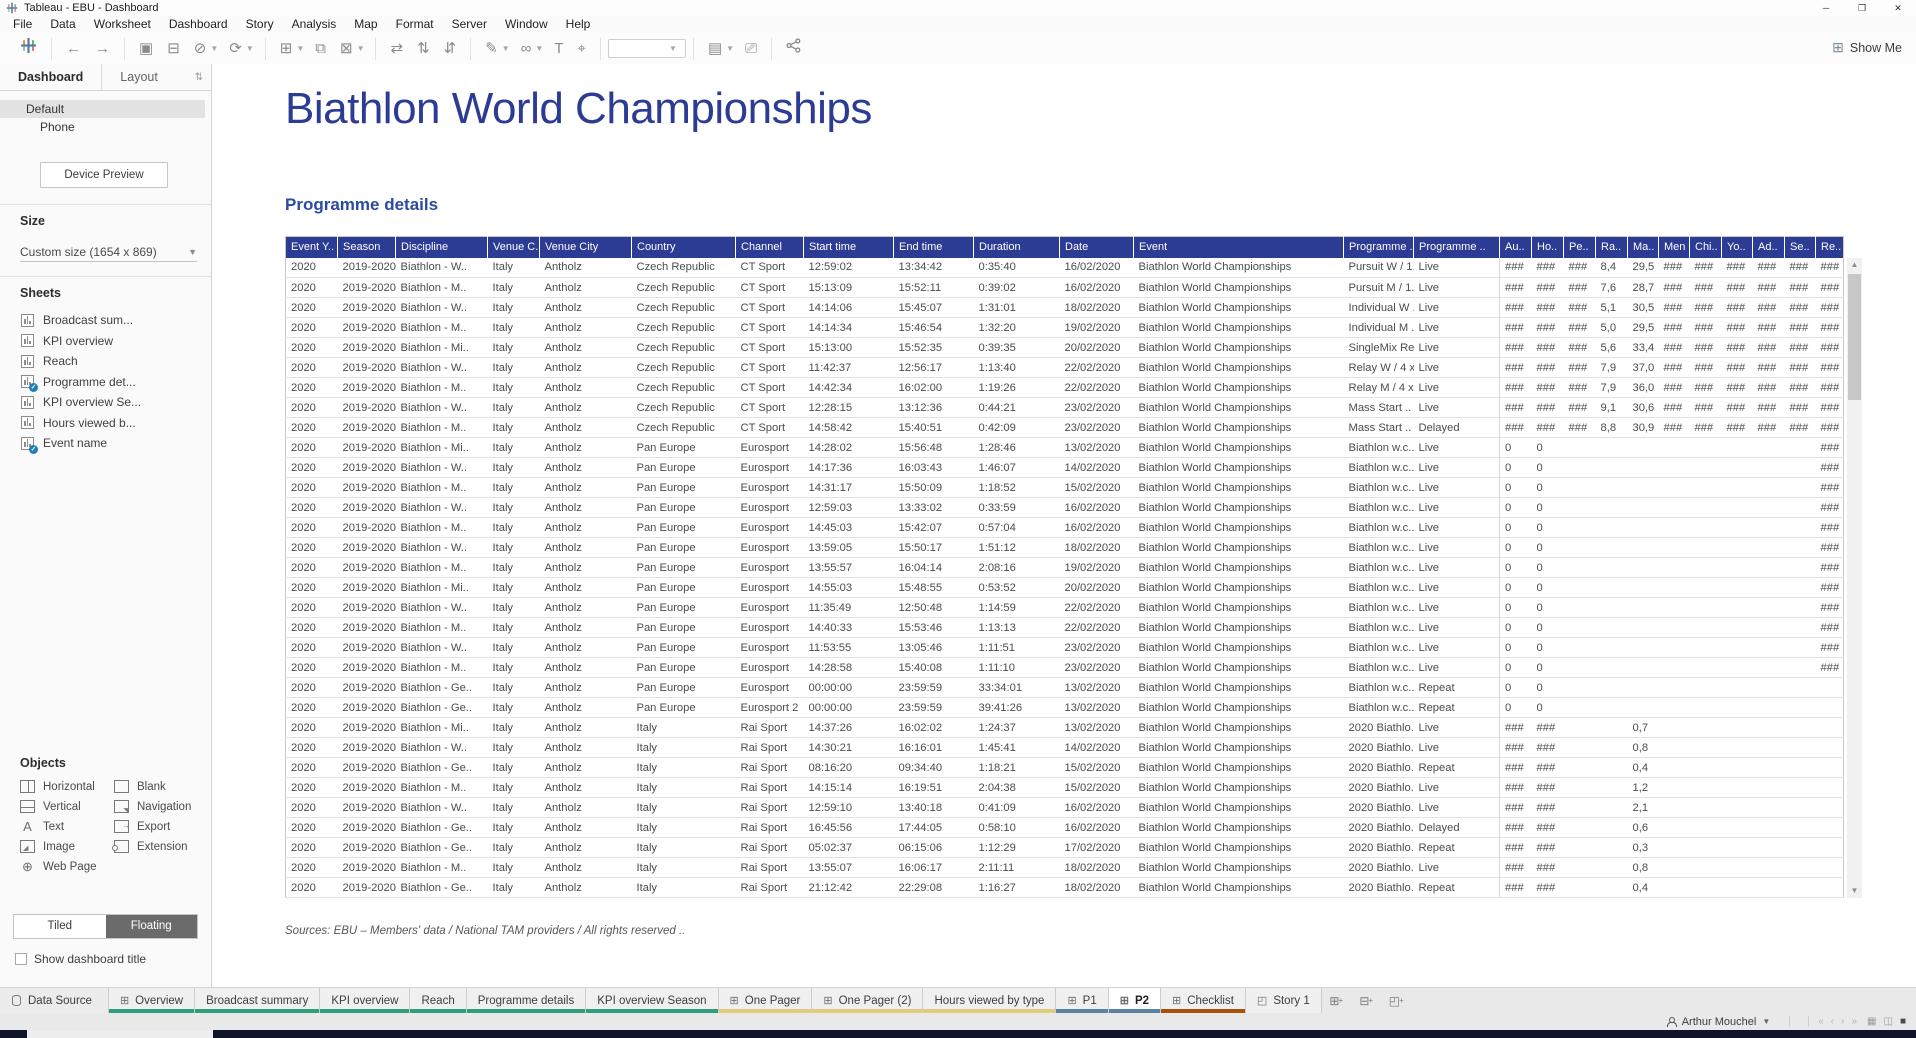 The height and width of the screenshot is (1038, 1916). What do you see at coordinates (1378, 327) in the screenshot?
I see `cell: Individual M ..` at bounding box center [1378, 327].